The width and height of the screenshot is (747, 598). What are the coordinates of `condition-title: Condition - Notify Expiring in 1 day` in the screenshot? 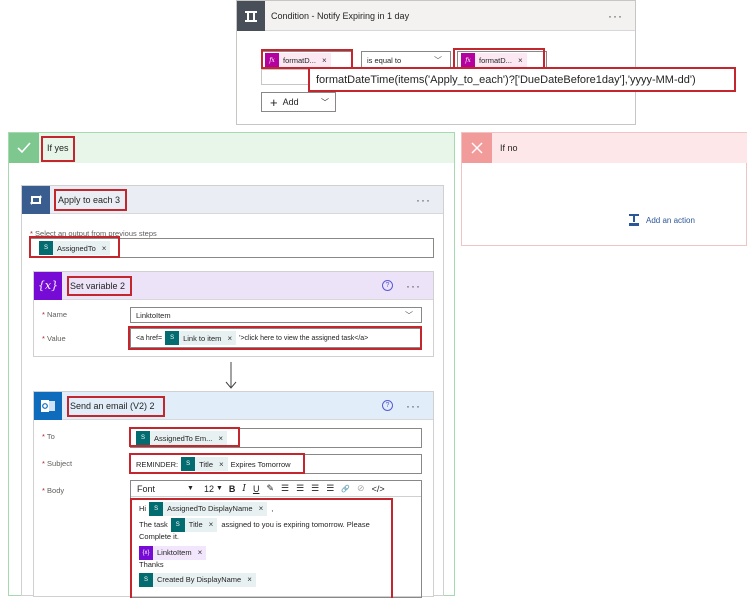 It's located at (340, 15).